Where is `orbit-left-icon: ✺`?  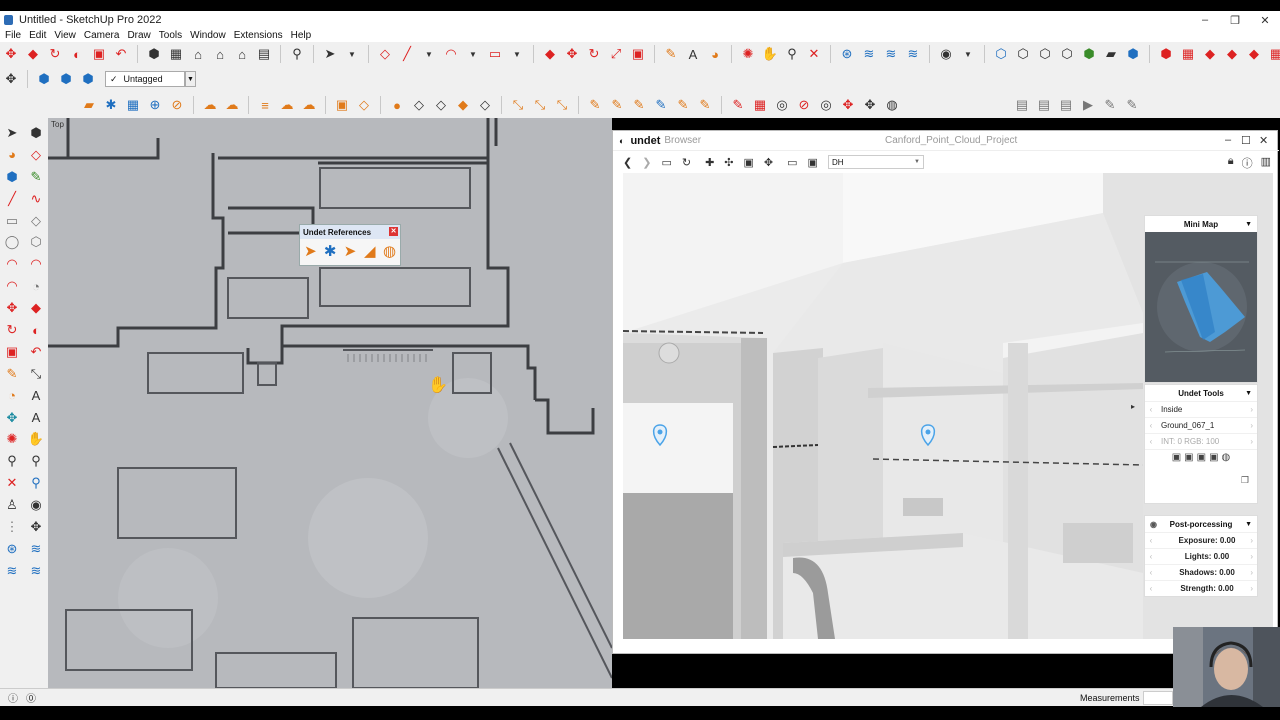
orbit-left-icon: ✺ is located at coordinates (12, 439).